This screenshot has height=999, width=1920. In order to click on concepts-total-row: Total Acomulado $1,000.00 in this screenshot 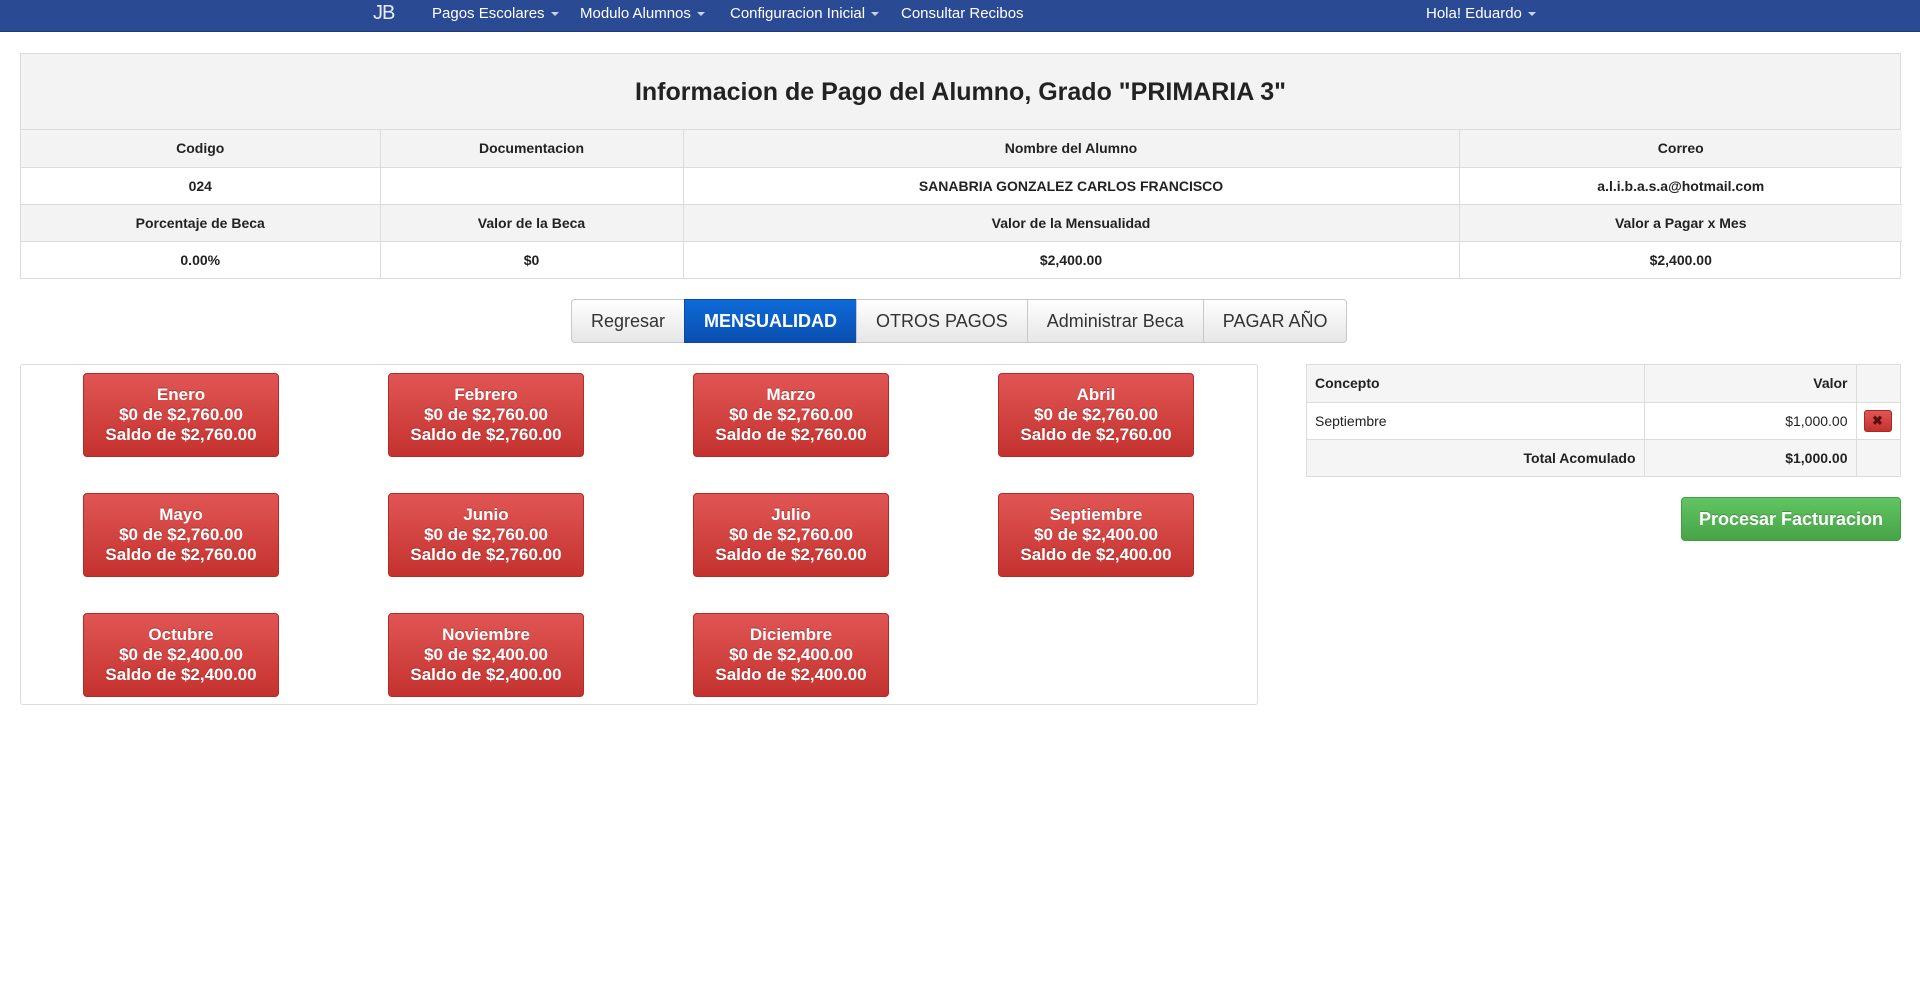, I will do `click(1603, 457)`.